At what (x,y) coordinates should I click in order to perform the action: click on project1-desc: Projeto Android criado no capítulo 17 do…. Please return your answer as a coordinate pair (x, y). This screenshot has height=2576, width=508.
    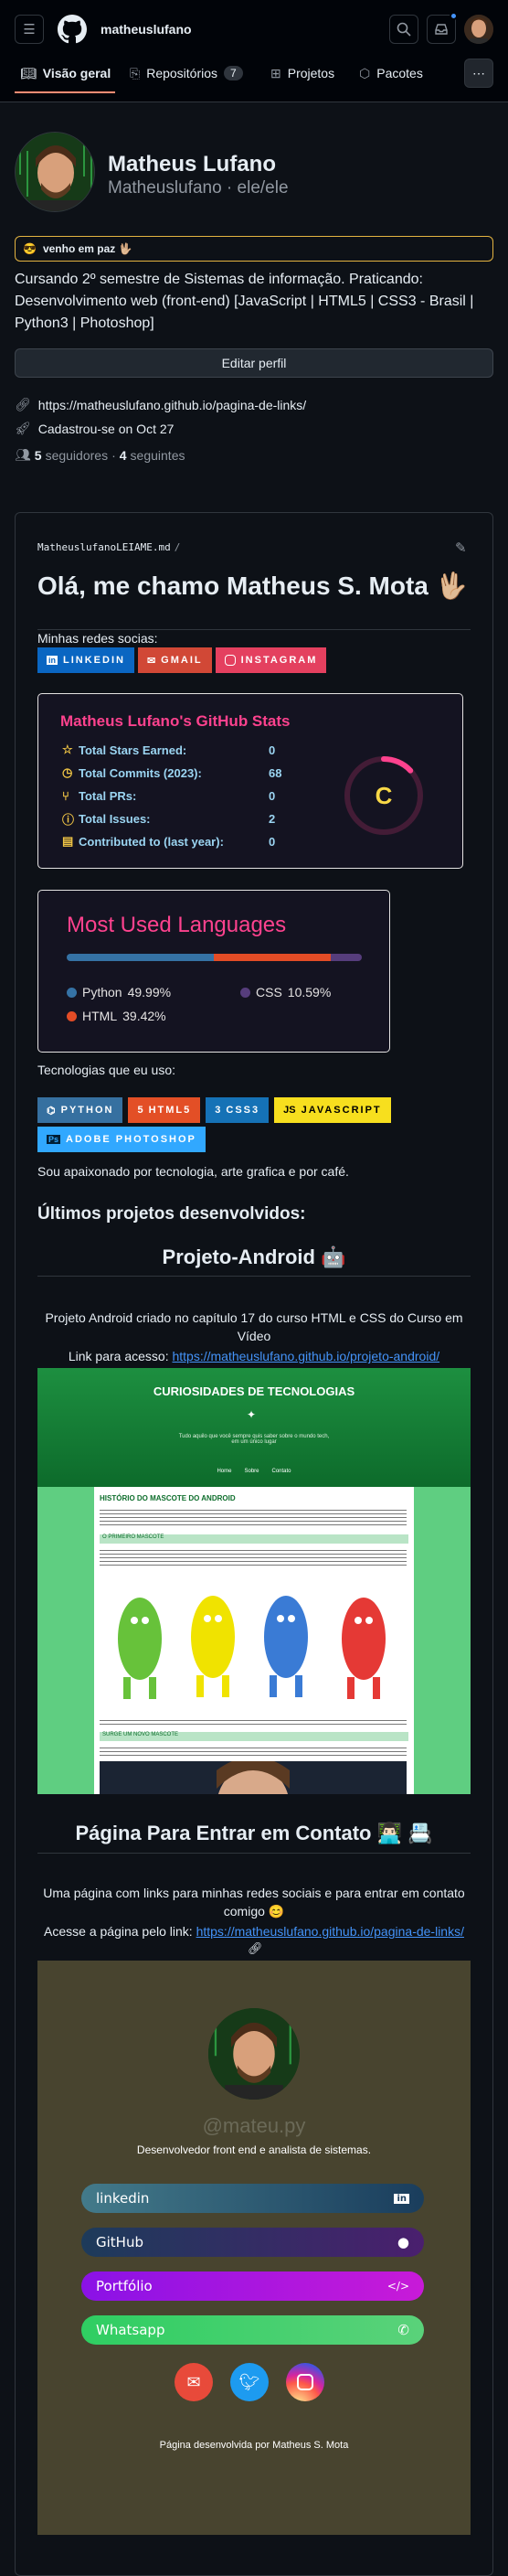
    Looking at the image, I should click on (254, 1326).